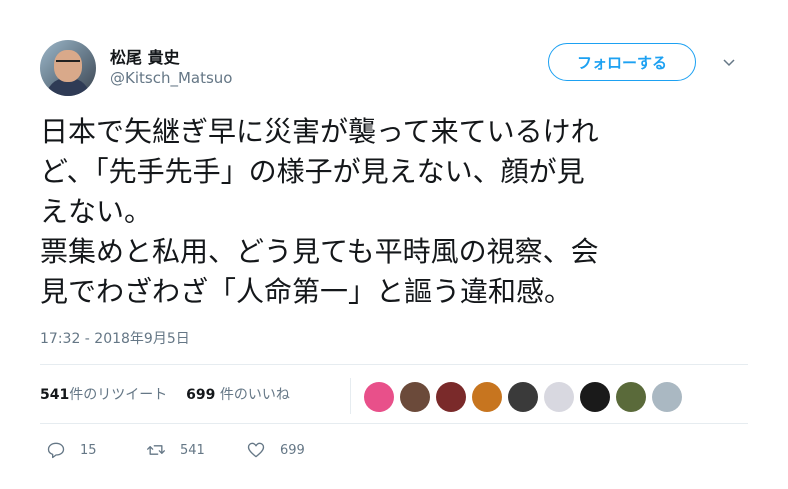 Image resolution: width=788 pixels, height=489 pixels. Describe the element at coordinates (71, 450) in the screenshot. I see `reply-button: 15` at that location.